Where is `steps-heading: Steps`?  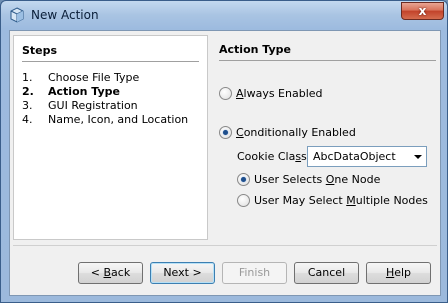 steps-heading: Steps is located at coordinates (40, 50).